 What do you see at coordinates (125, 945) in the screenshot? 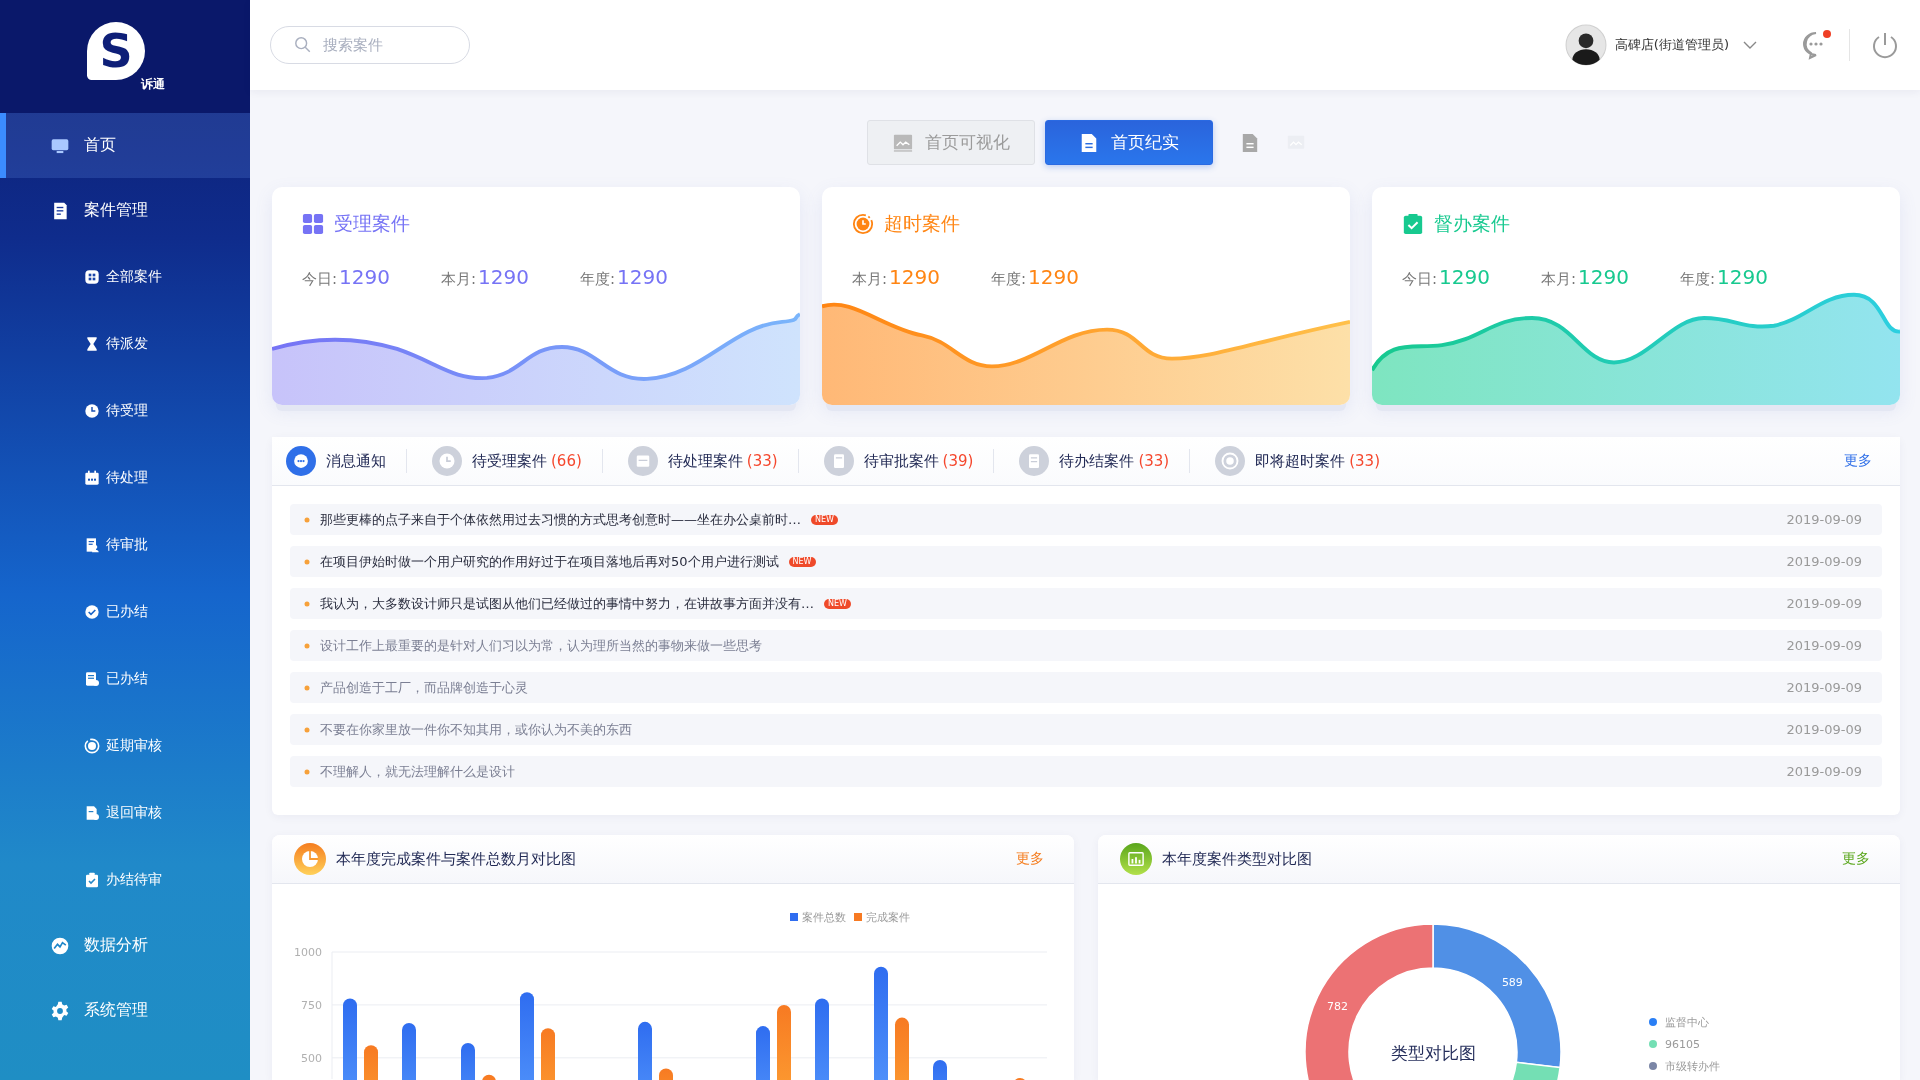
I see `nav-item: 数据分析` at bounding box center [125, 945].